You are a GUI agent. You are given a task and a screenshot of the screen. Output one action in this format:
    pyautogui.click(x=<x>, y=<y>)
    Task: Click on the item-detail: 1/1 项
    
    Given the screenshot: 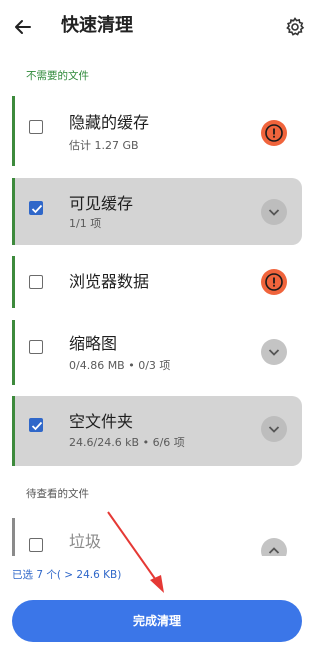 What is the action you would take?
    pyautogui.click(x=85, y=223)
    